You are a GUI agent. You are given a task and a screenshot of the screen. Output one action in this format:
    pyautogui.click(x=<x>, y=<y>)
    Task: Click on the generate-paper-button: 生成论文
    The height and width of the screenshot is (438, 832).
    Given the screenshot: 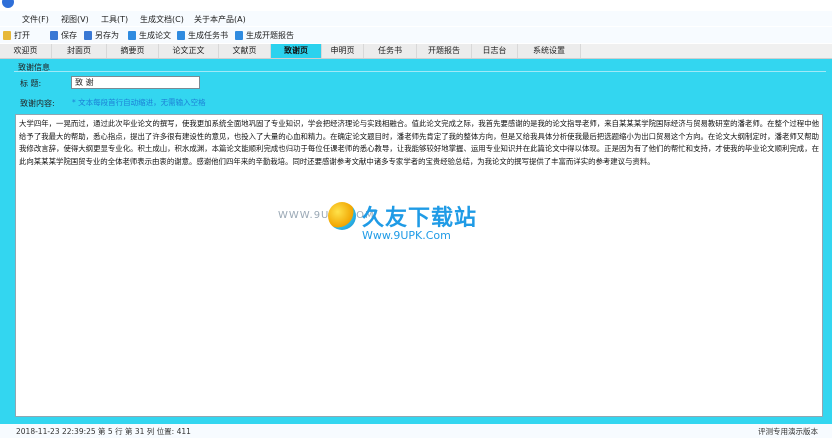 What is the action you would take?
    pyautogui.click(x=149, y=35)
    